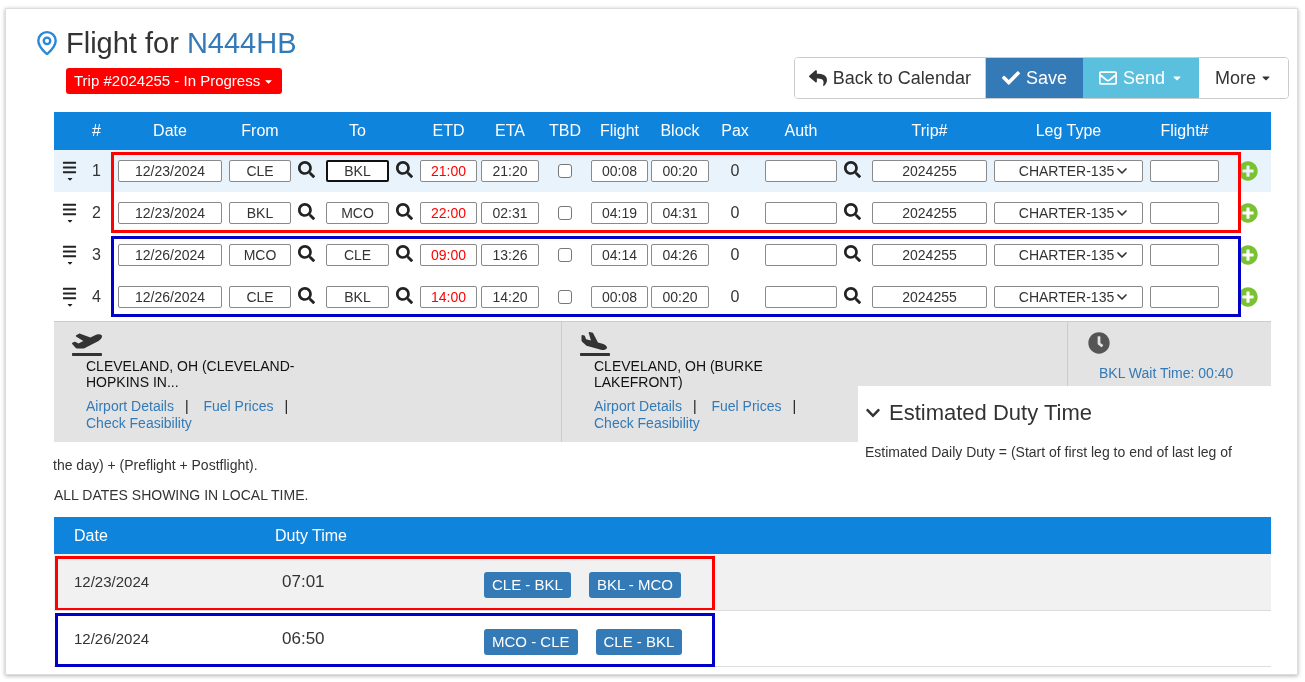  I want to click on leg-route-tag: MCO - CLE, so click(531, 642).